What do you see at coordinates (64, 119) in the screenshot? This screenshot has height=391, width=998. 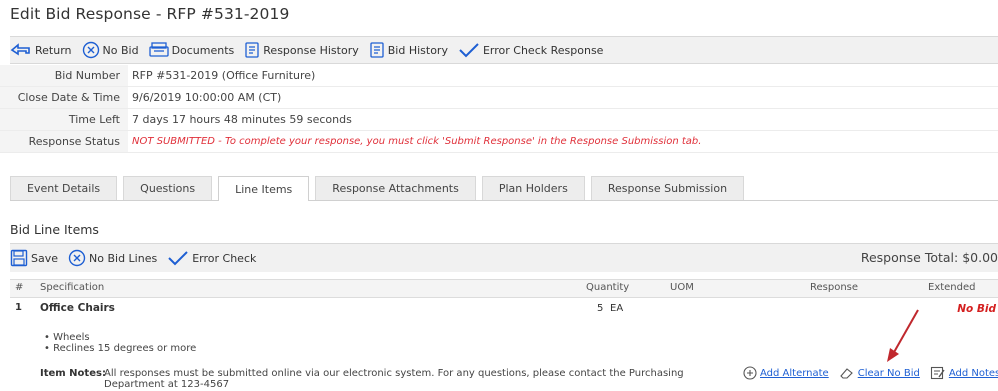 I see `info-label: Time Left` at bounding box center [64, 119].